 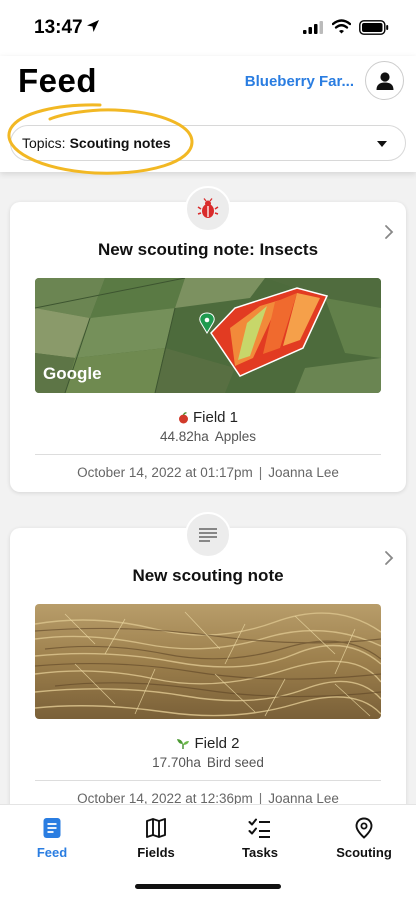 I want to click on map-icon, so click(x=156, y=828).